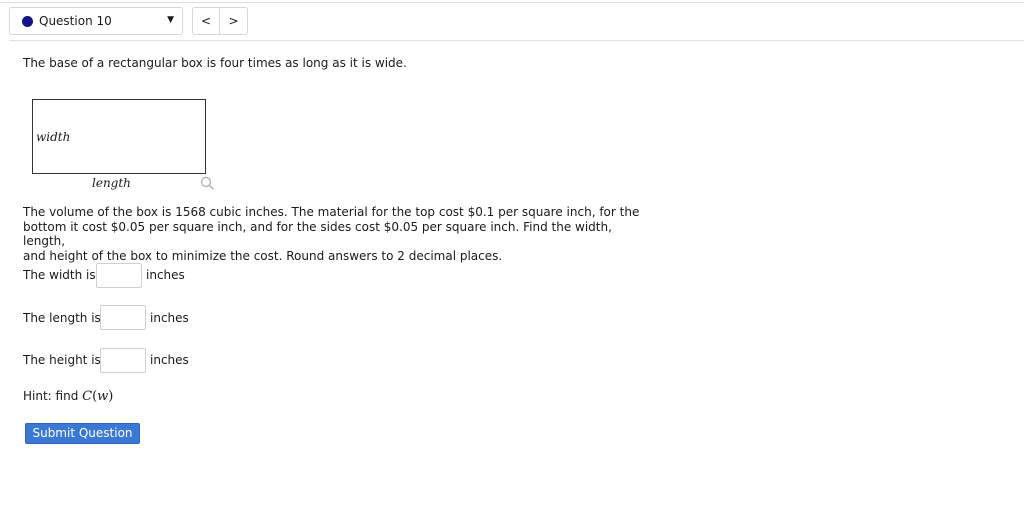 This screenshot has height=523, width=1024. Describe the element at coordinates (53, 137) in the screenshot. I see `figure-width-label: width` at that location.